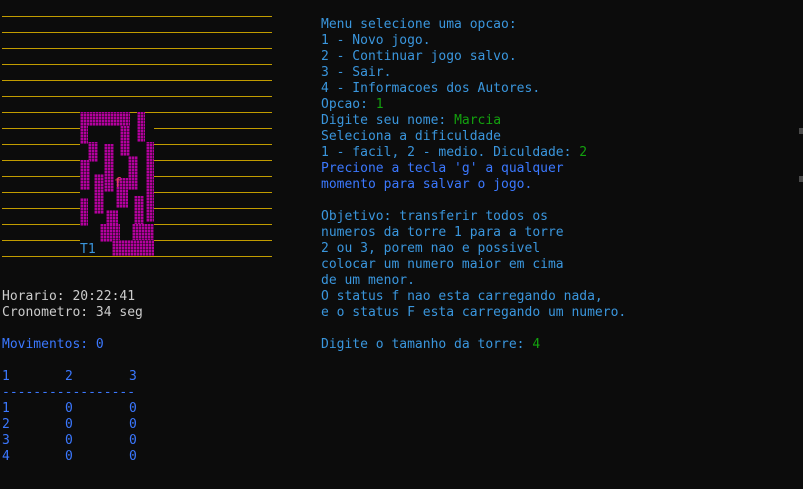  I want to click on clock-value: 20:22:41, so click(104, 296).